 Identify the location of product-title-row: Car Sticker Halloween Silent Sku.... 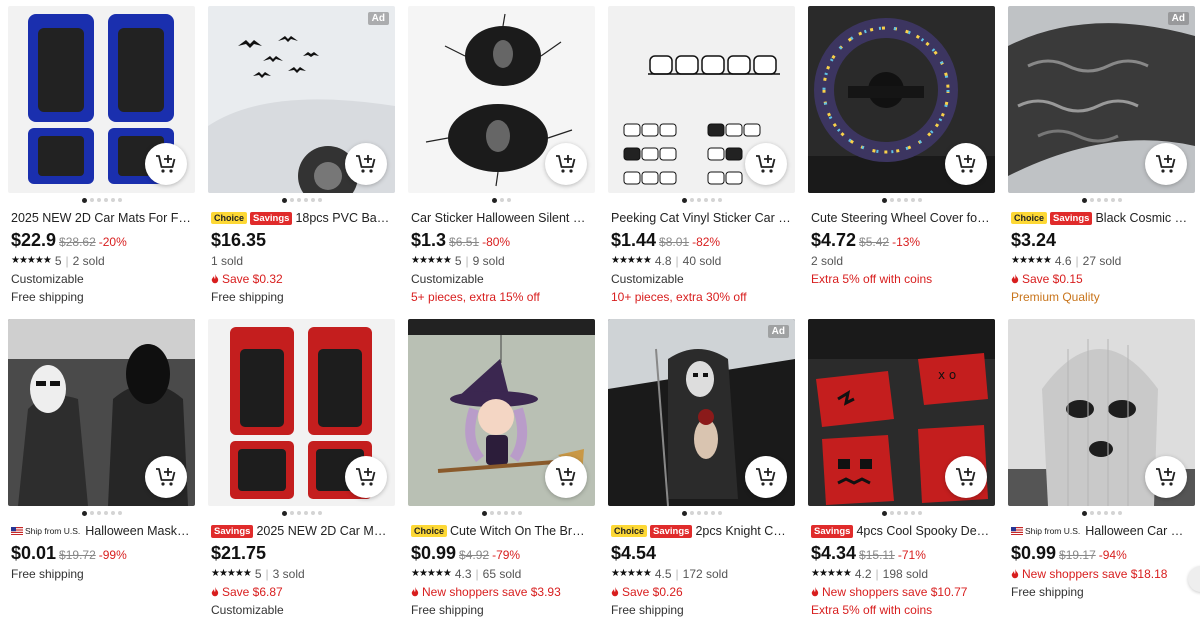
(501, 218).